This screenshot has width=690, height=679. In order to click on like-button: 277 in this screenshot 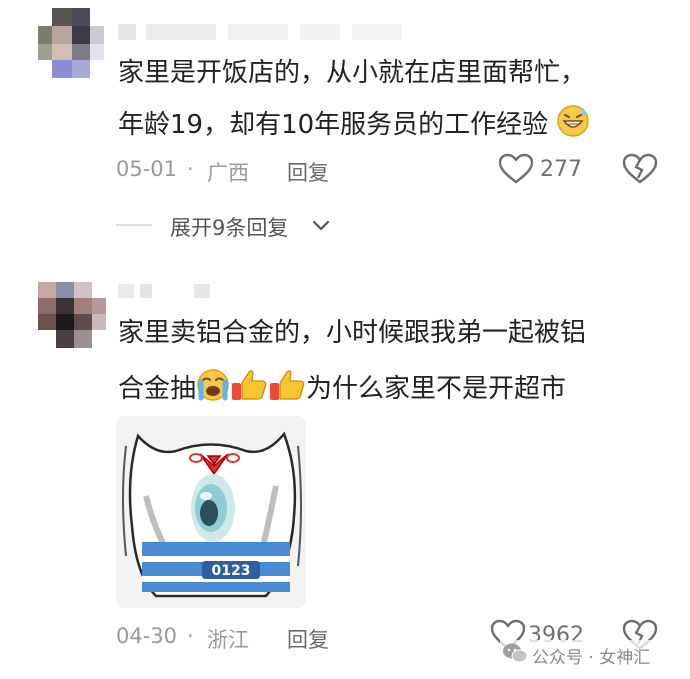, I will do `click(543, 170)`.